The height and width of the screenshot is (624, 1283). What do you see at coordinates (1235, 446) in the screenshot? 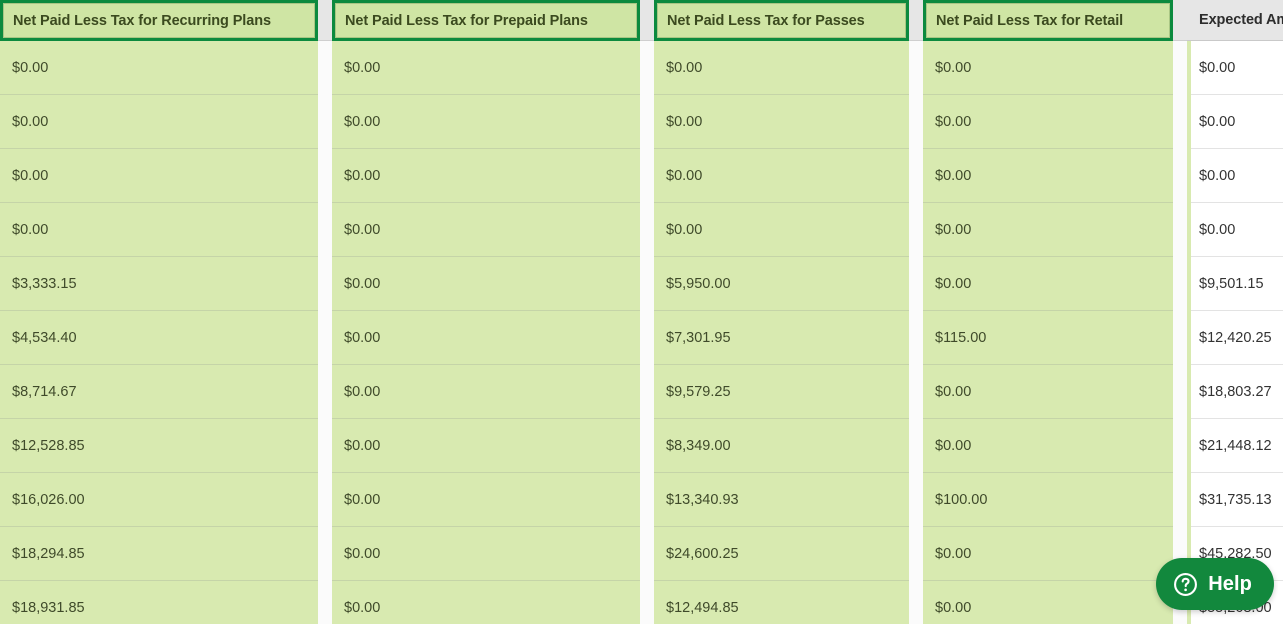
I see `table-cell: $21,448.12` at bounding box center [1235, 446].